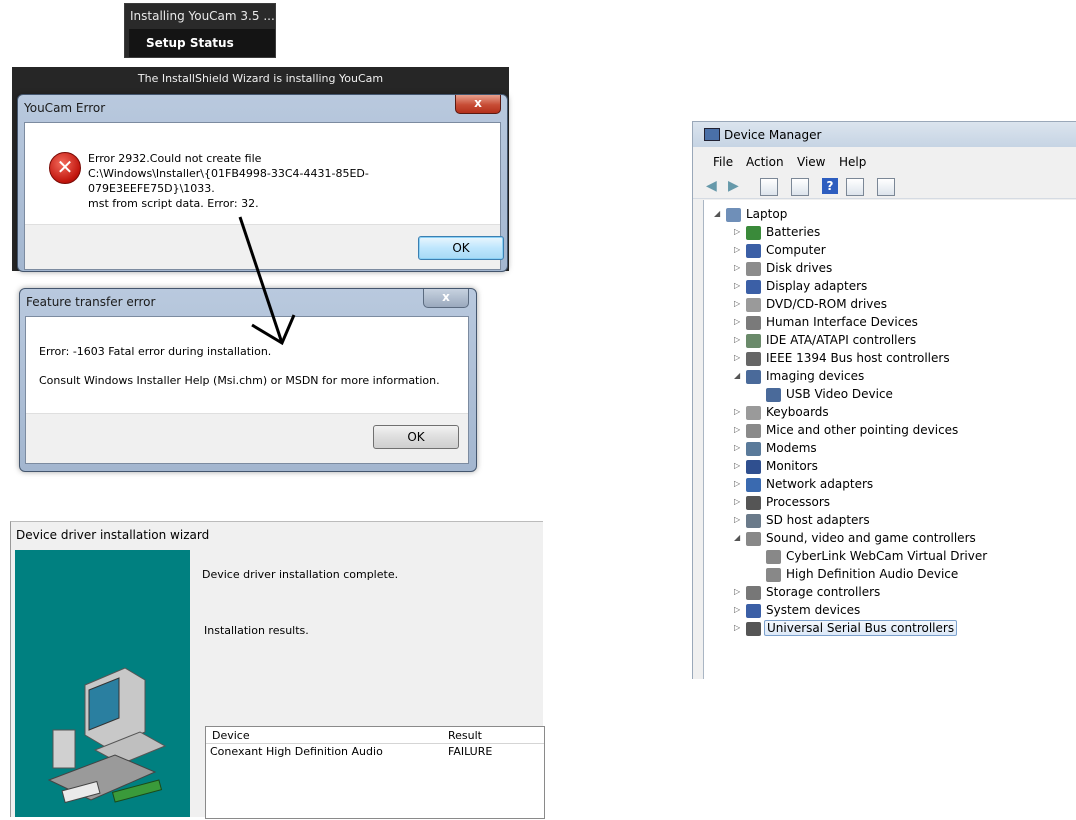  What do you see at coordinates (813, 610) in the screenshot?
I see `tree-item-label: System devices` at bounding box center [813, 610].